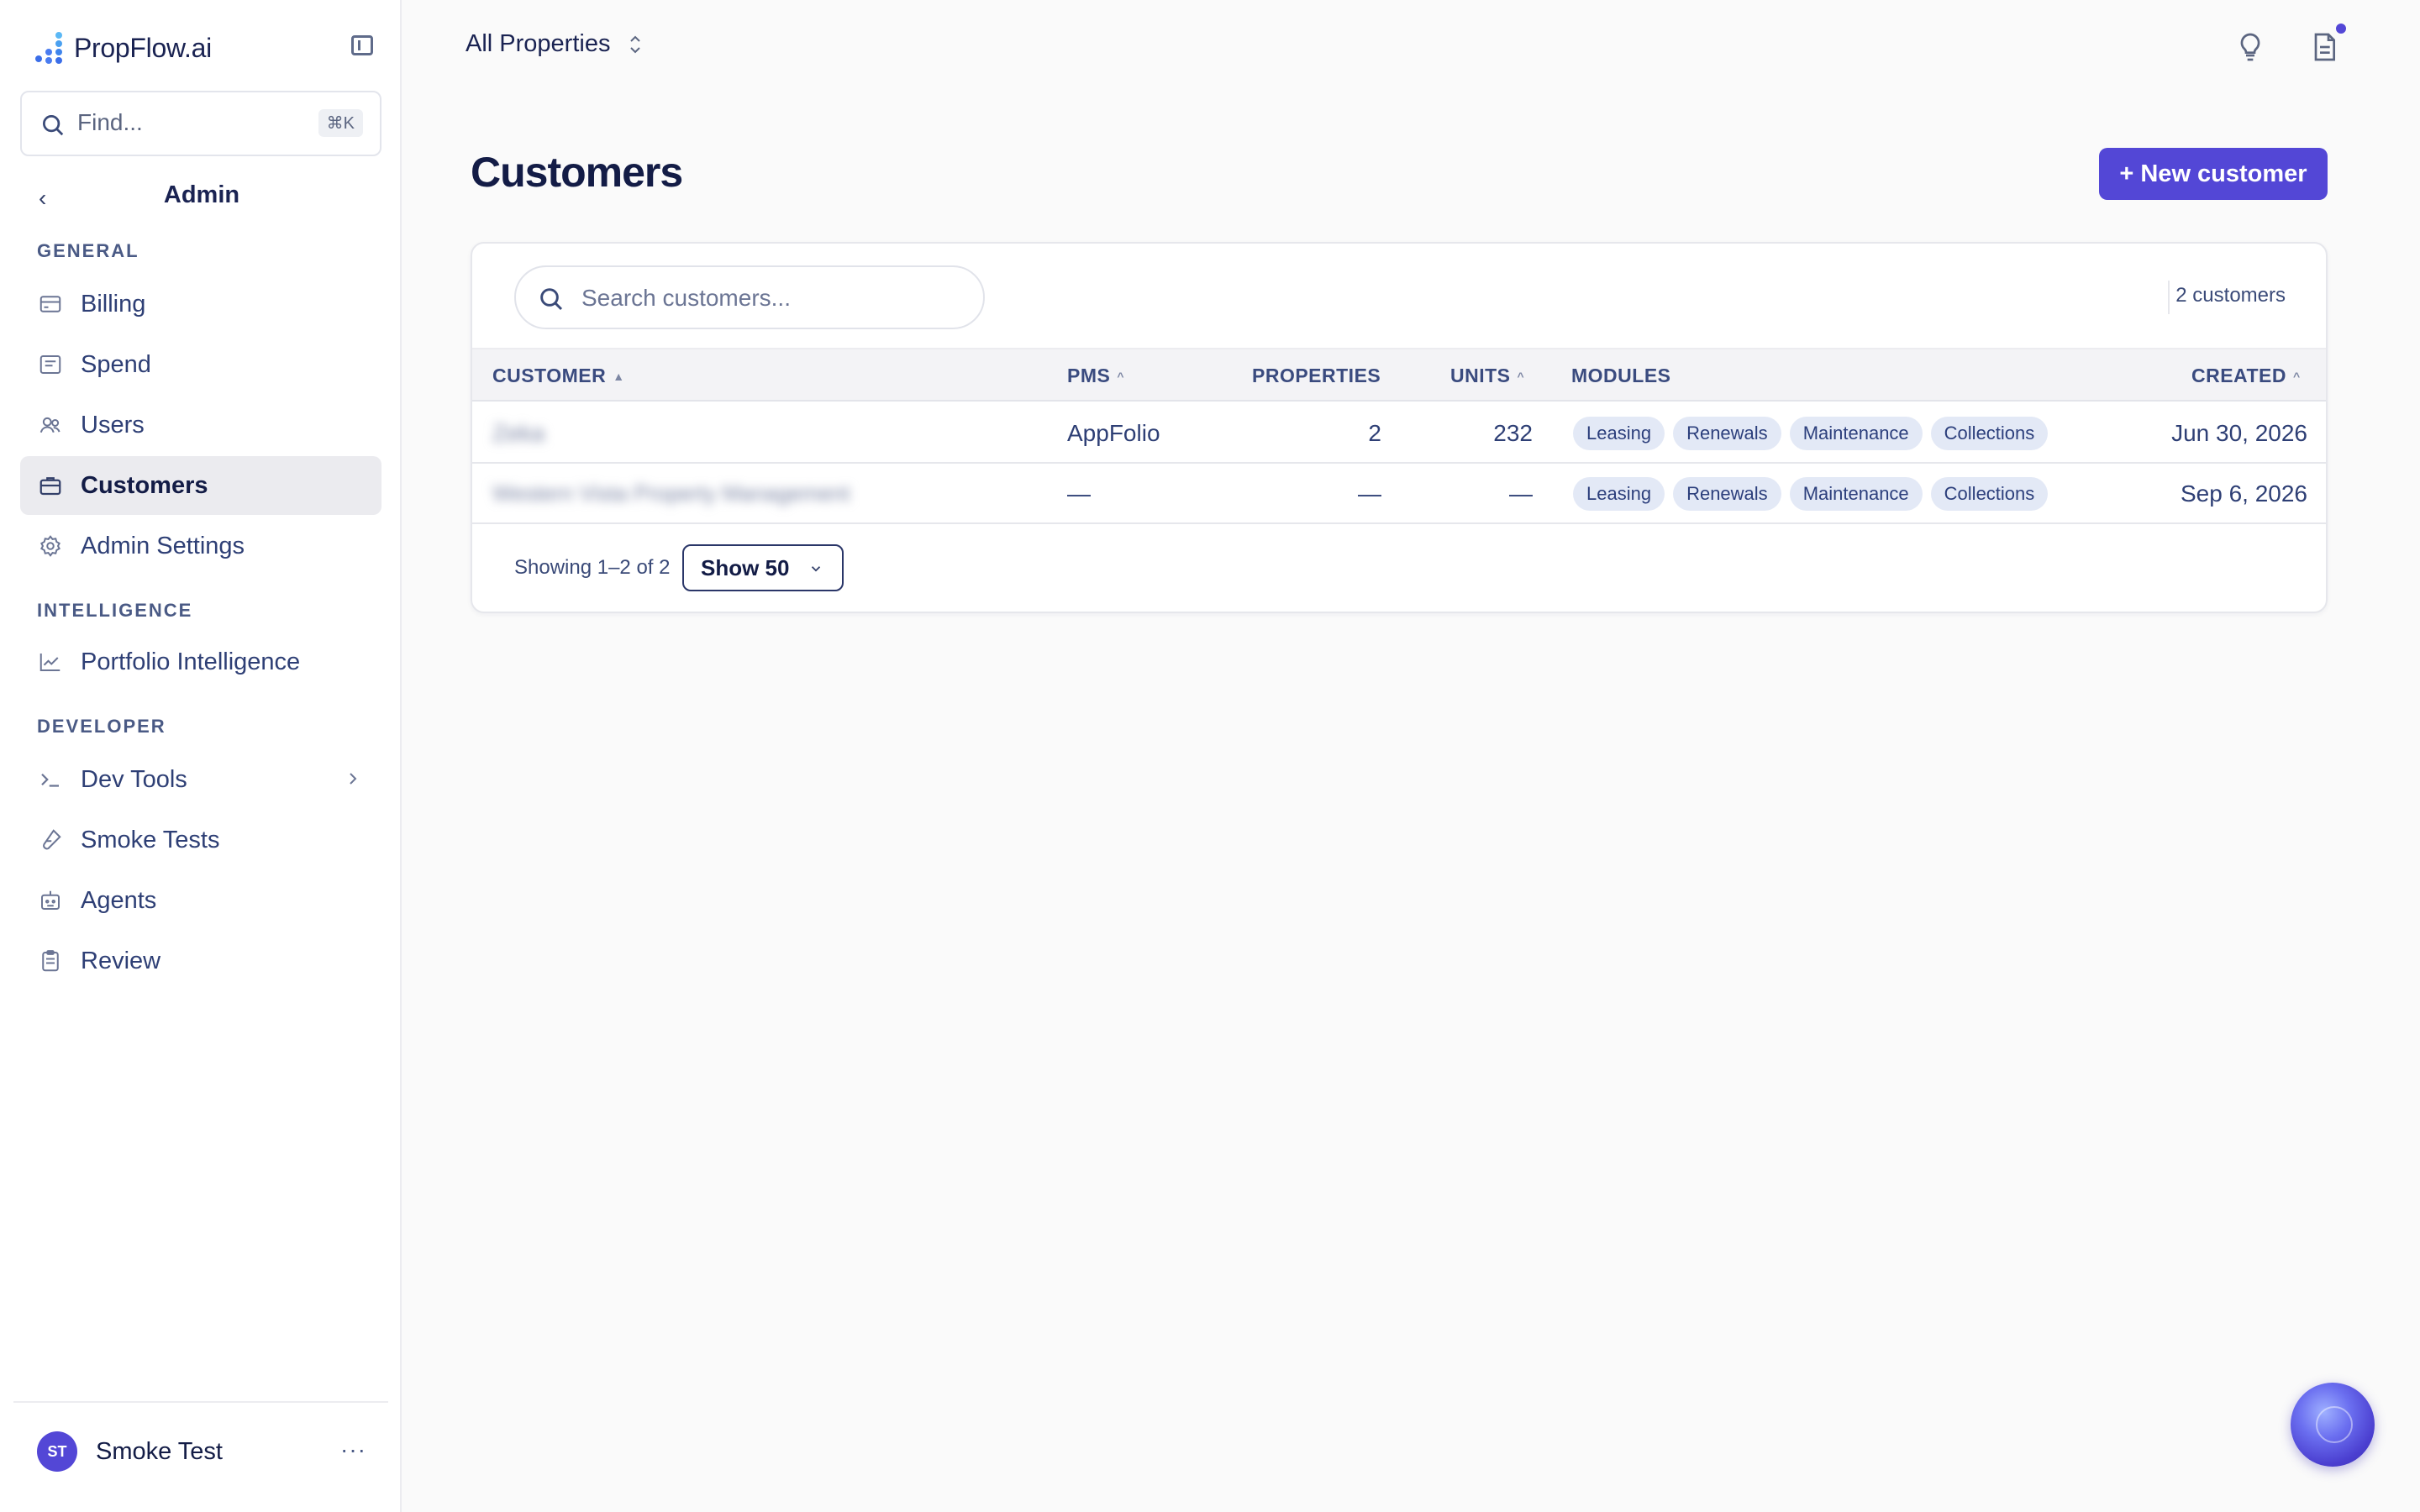  Describe the element at coordinates (1369, 493) in the screenshot. I see `properties-cell: —` at that location.